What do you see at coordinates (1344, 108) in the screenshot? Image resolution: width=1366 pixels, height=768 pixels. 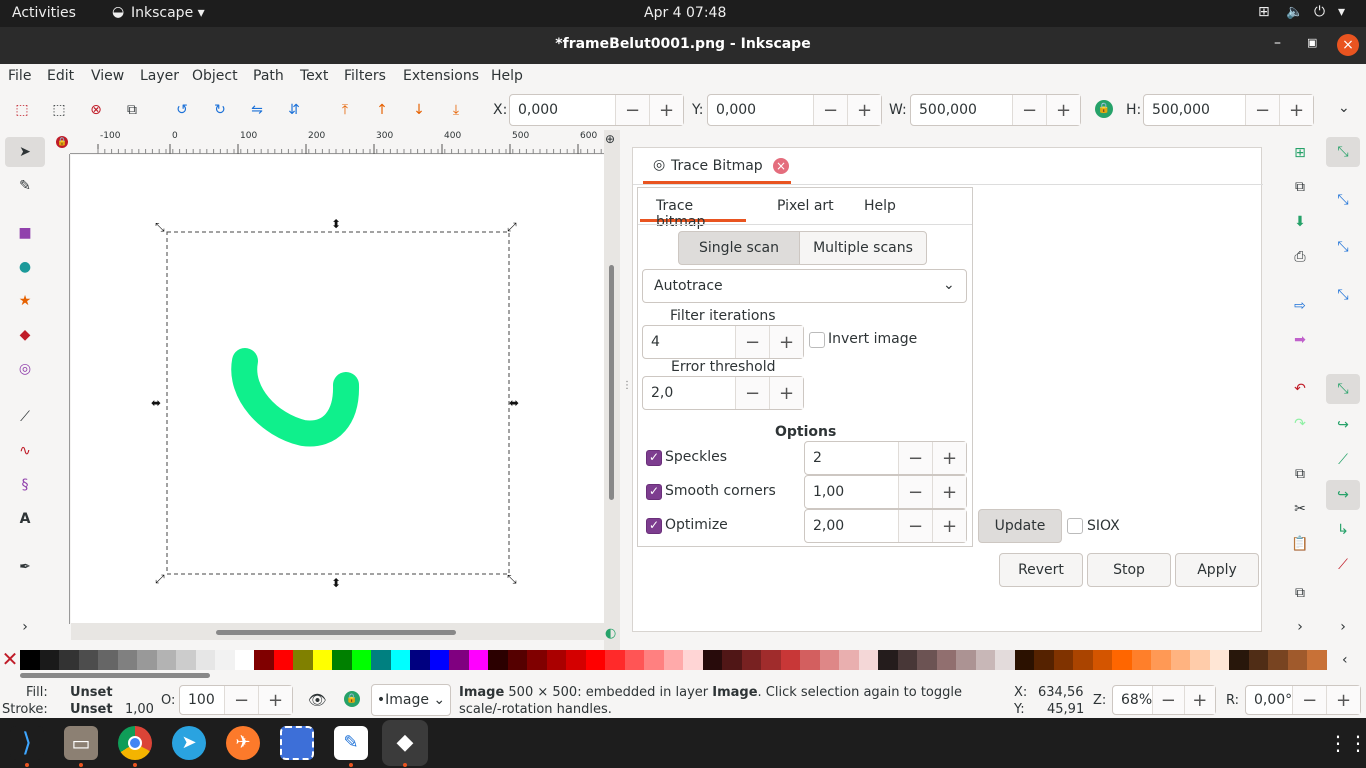 I see `toolbar-overflow-chevron-icon: ⌄` at bounding box center [1344, 108].